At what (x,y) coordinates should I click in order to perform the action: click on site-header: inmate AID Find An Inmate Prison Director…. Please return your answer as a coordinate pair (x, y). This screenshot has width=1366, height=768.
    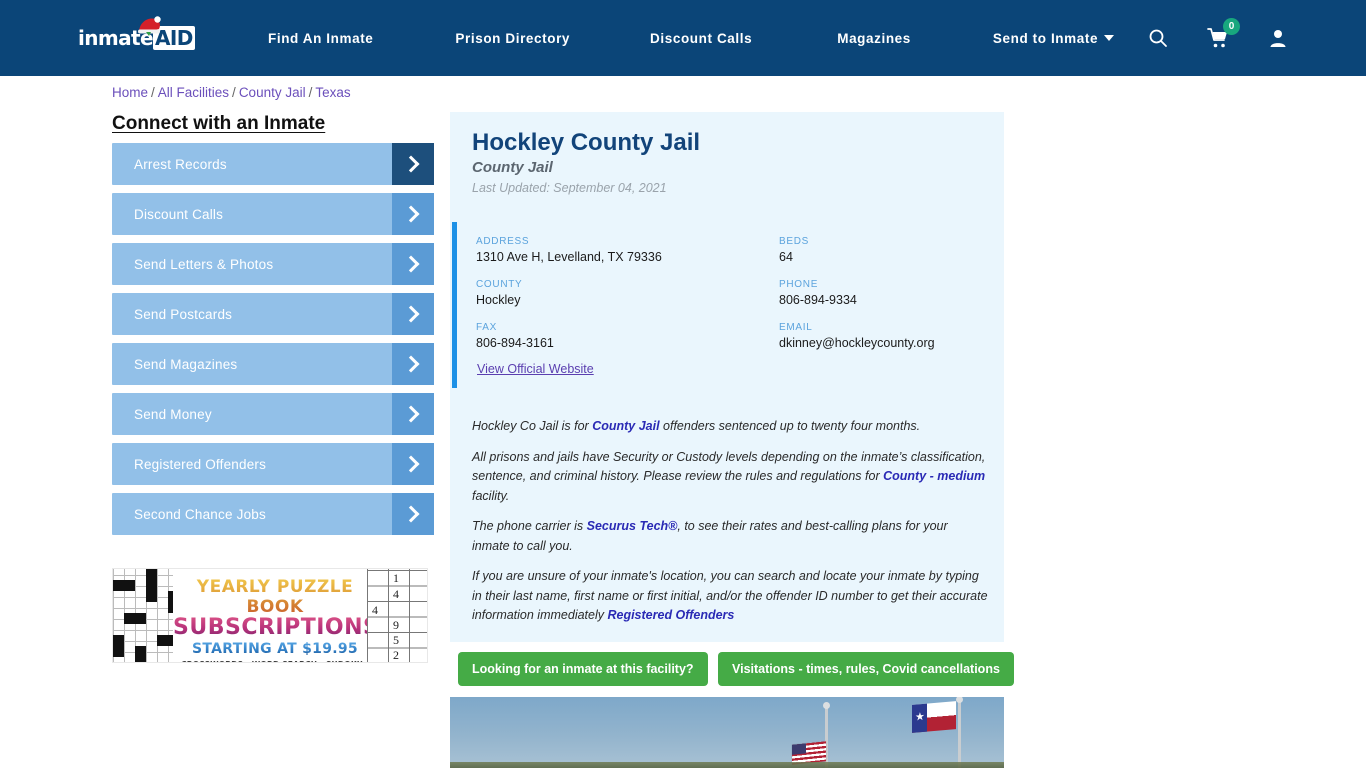
    Looking at the image, I should click on (683, 38).